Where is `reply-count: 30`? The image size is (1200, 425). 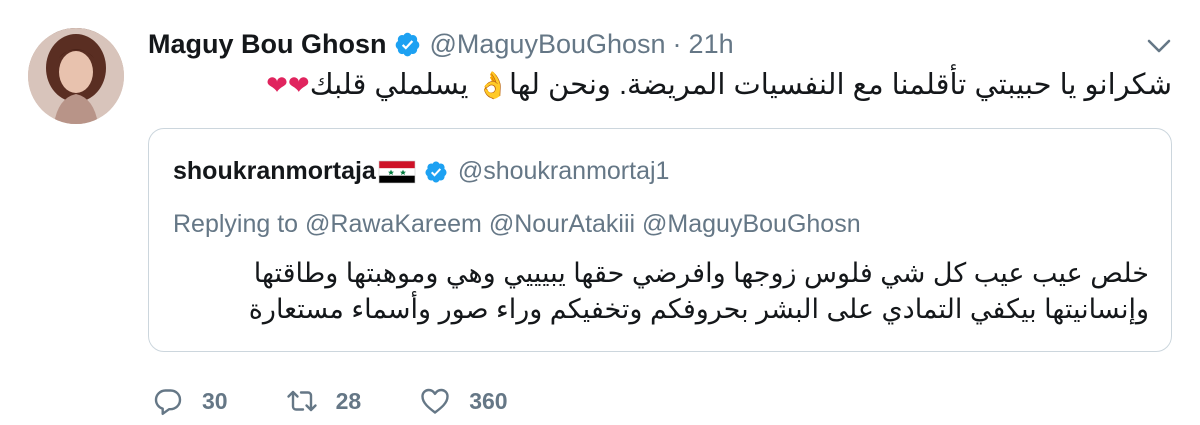 reply-count: 30 is located at coordinates (215, 400).